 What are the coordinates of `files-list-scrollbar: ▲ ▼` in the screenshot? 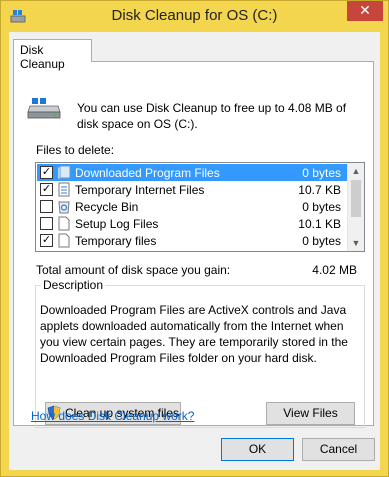 It's located at (355, 207).